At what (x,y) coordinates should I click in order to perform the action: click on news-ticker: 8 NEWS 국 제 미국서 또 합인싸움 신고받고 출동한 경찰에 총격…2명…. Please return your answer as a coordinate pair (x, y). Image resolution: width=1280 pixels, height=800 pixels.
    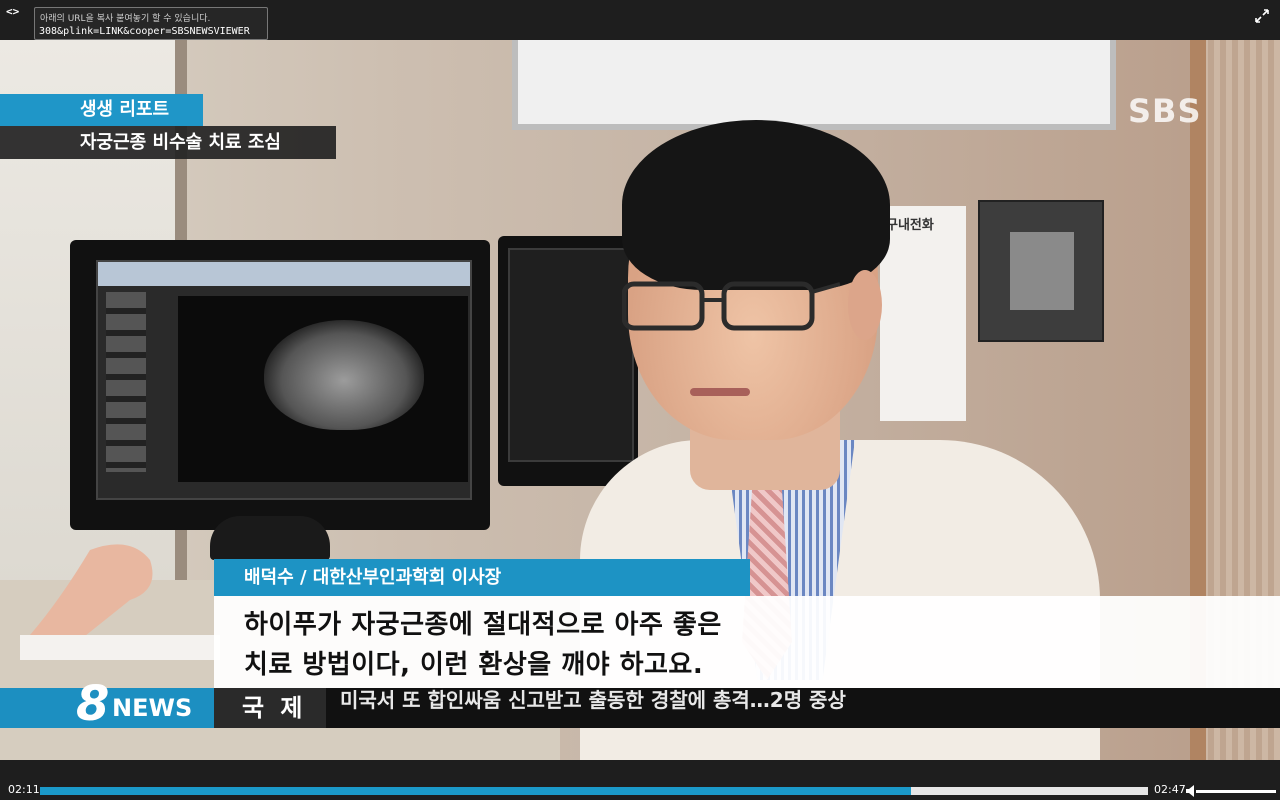
    Looking at the image, I should click on (640, 704).